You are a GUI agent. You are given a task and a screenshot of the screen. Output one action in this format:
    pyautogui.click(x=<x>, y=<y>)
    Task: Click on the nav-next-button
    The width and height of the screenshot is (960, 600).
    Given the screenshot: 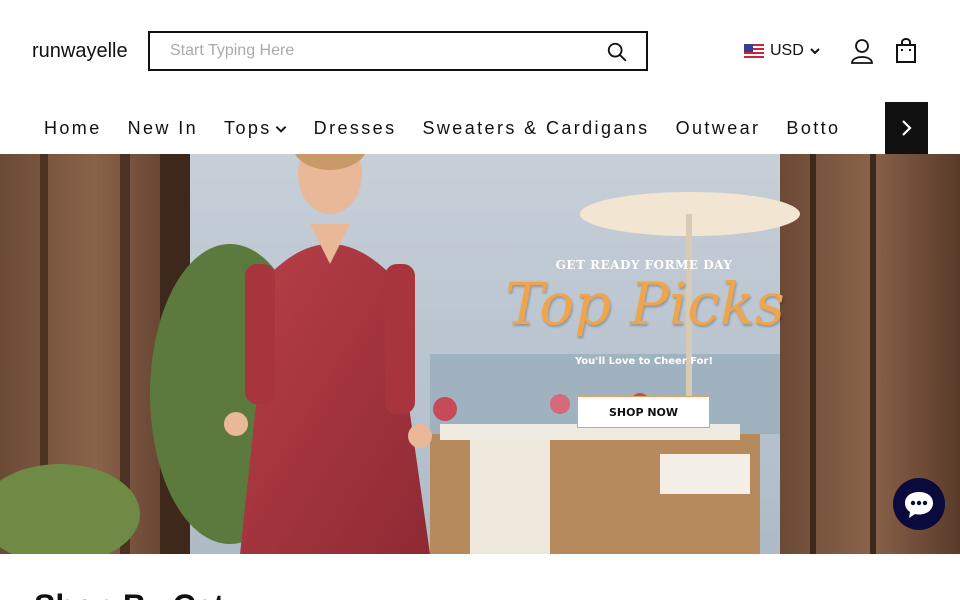 What is the action you would take?
    pyautogui.click(x=906, y=128)
    